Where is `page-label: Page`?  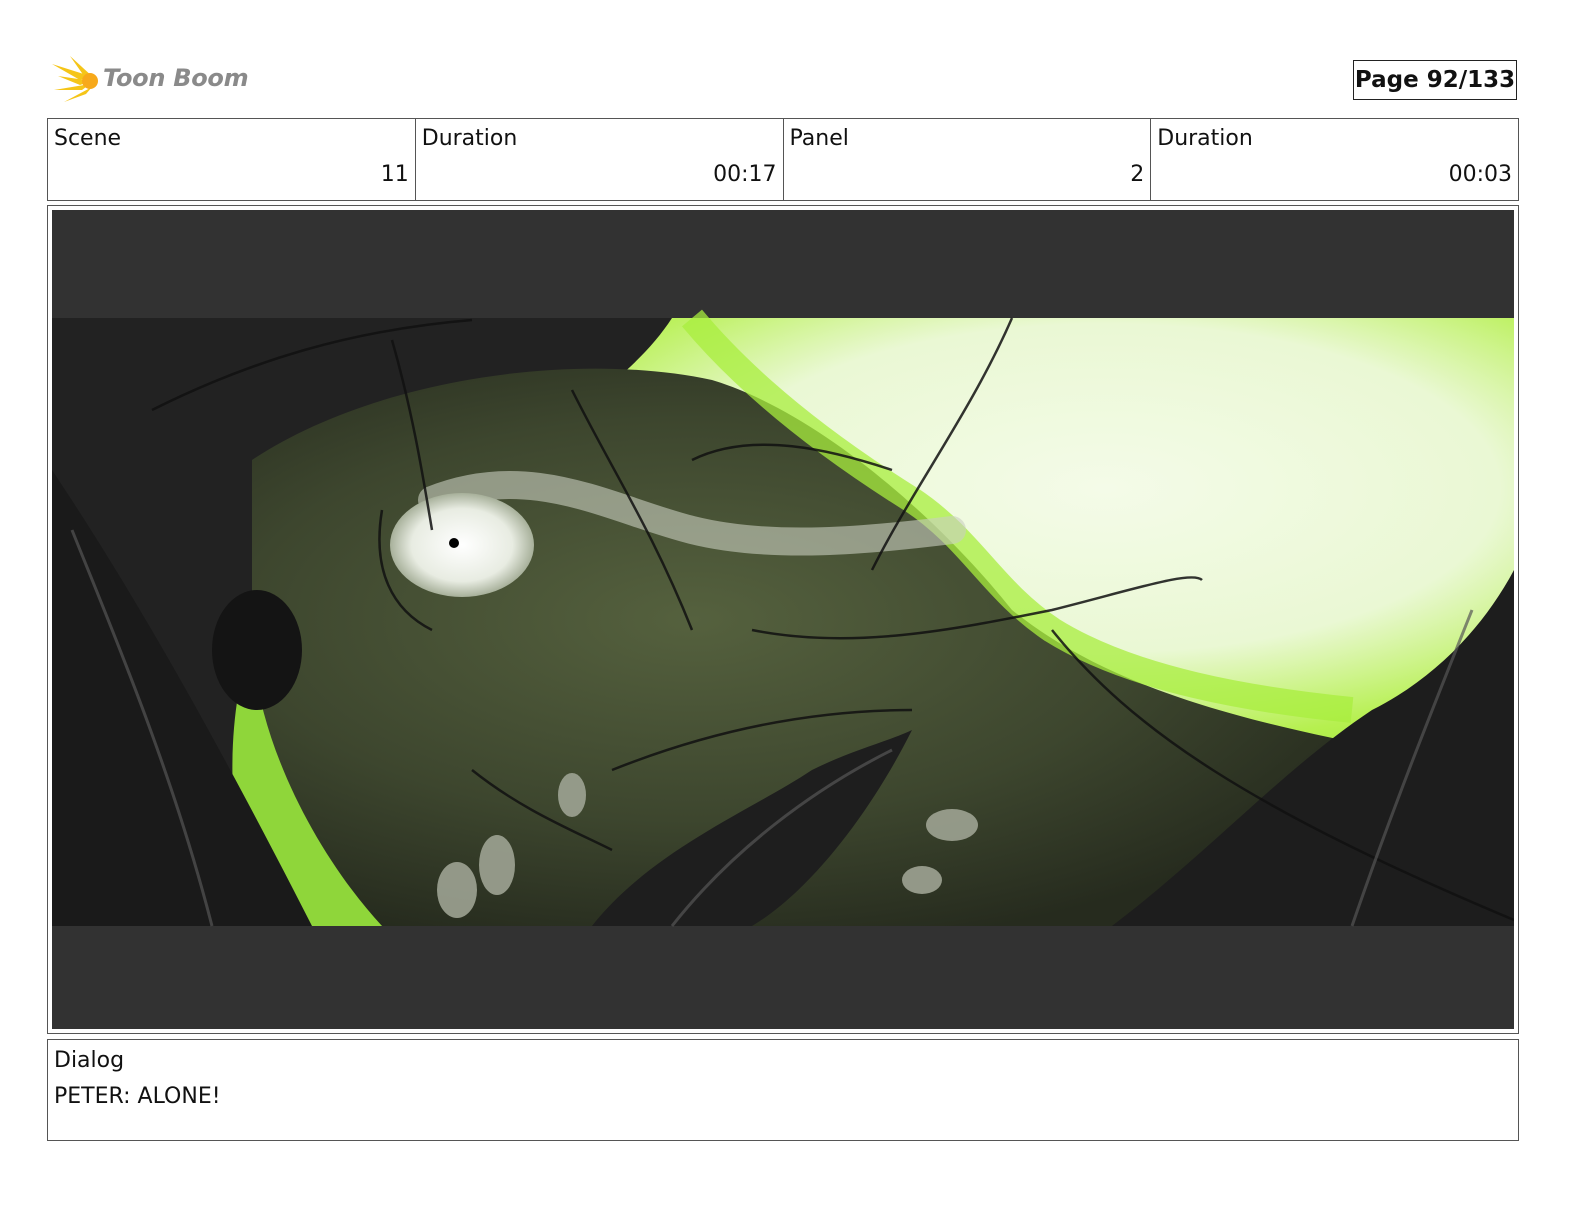 page-label: Page is located at coordinates (1386, 80).